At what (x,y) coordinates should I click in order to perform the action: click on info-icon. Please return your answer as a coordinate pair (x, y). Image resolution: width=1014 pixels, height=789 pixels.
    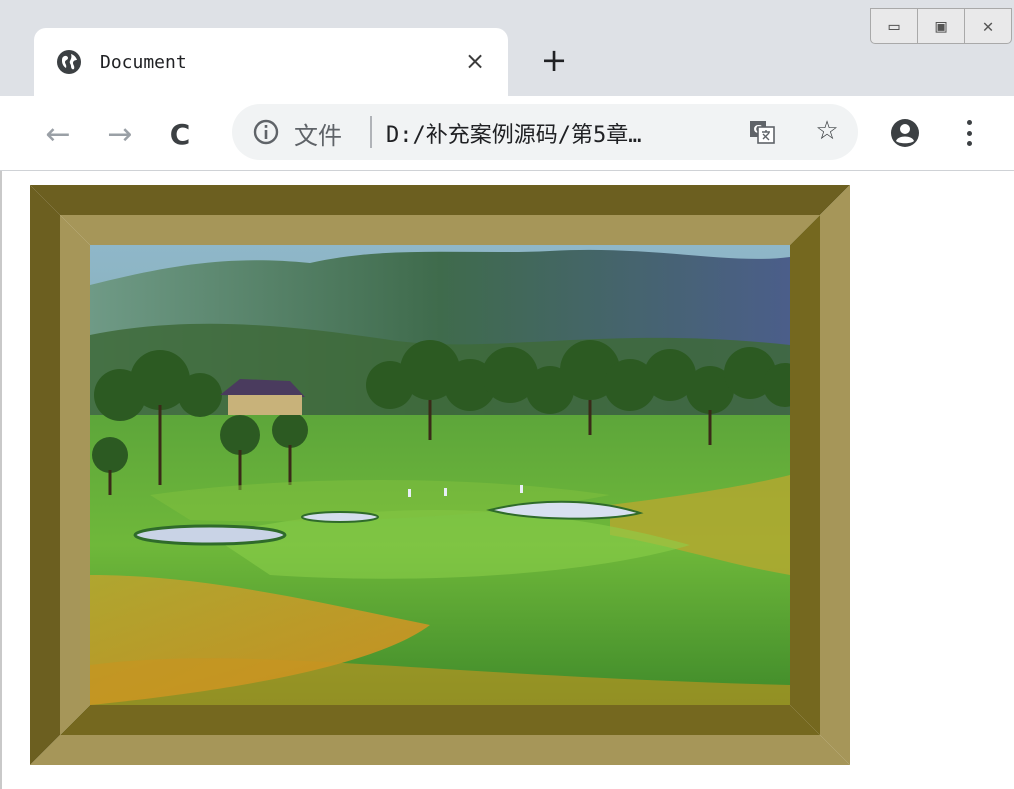
    Looking at the image, I should click on (266, 132).